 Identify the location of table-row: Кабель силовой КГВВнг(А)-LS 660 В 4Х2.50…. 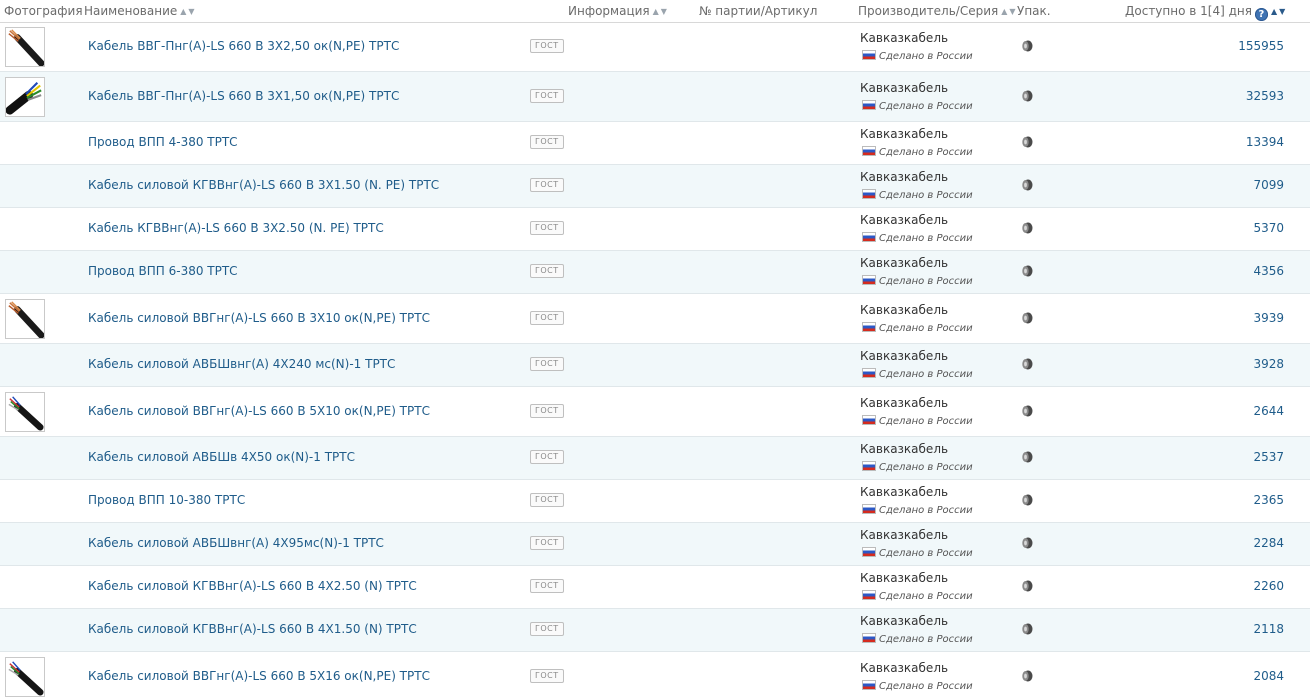
(655, 587).